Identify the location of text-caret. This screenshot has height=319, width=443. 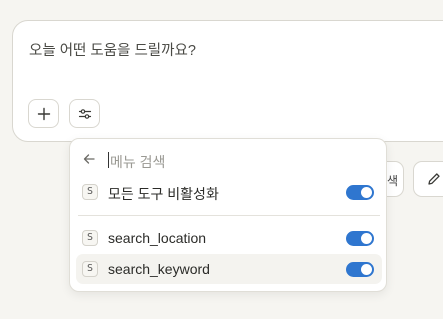
(108, 160).